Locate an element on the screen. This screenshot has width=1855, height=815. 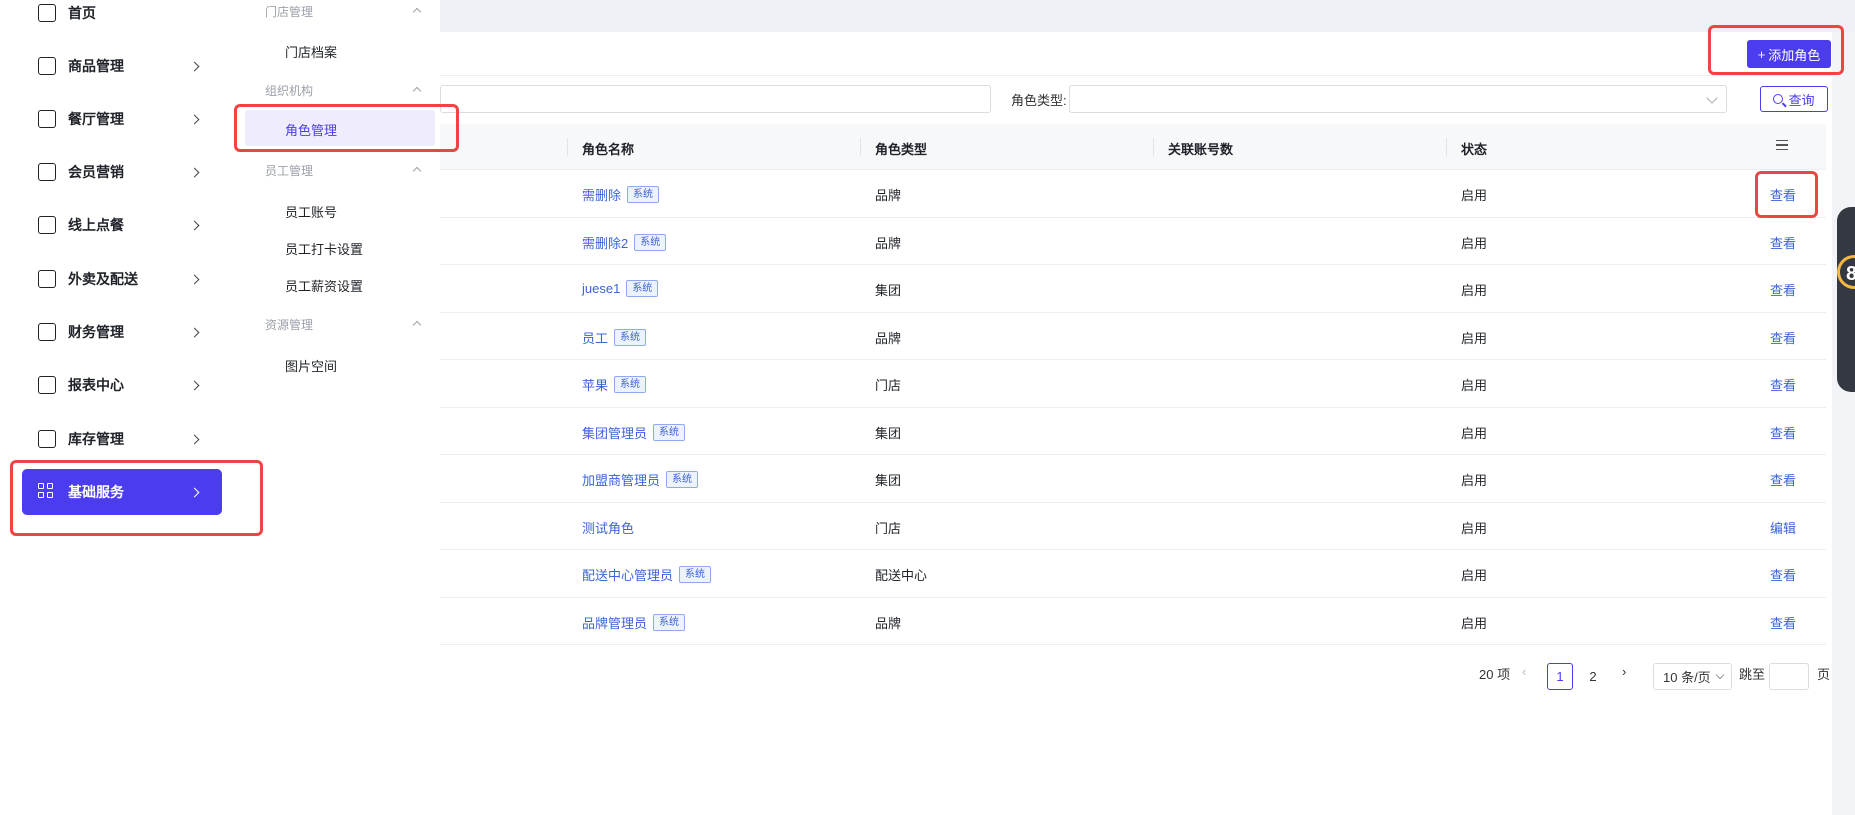
sidebar-item-8: 库存管理 is located at coordinates (122, 439).